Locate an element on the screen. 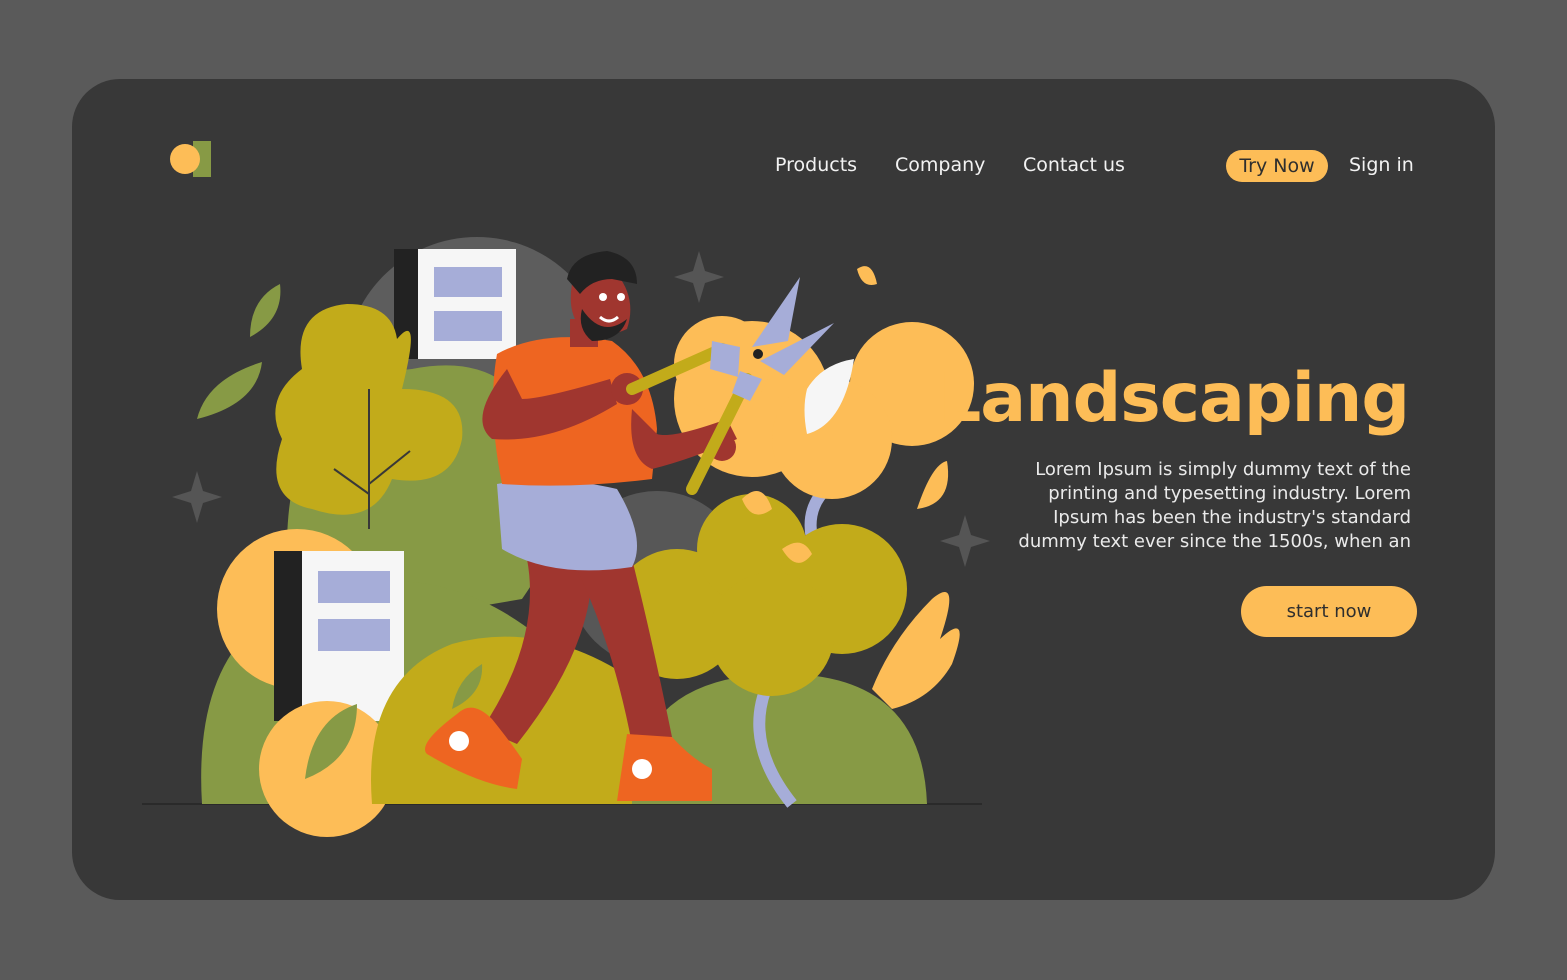 The width and height of the screenshot is (1567, 980). try-now-button: Try Now is located at coordinates (1277, 166).